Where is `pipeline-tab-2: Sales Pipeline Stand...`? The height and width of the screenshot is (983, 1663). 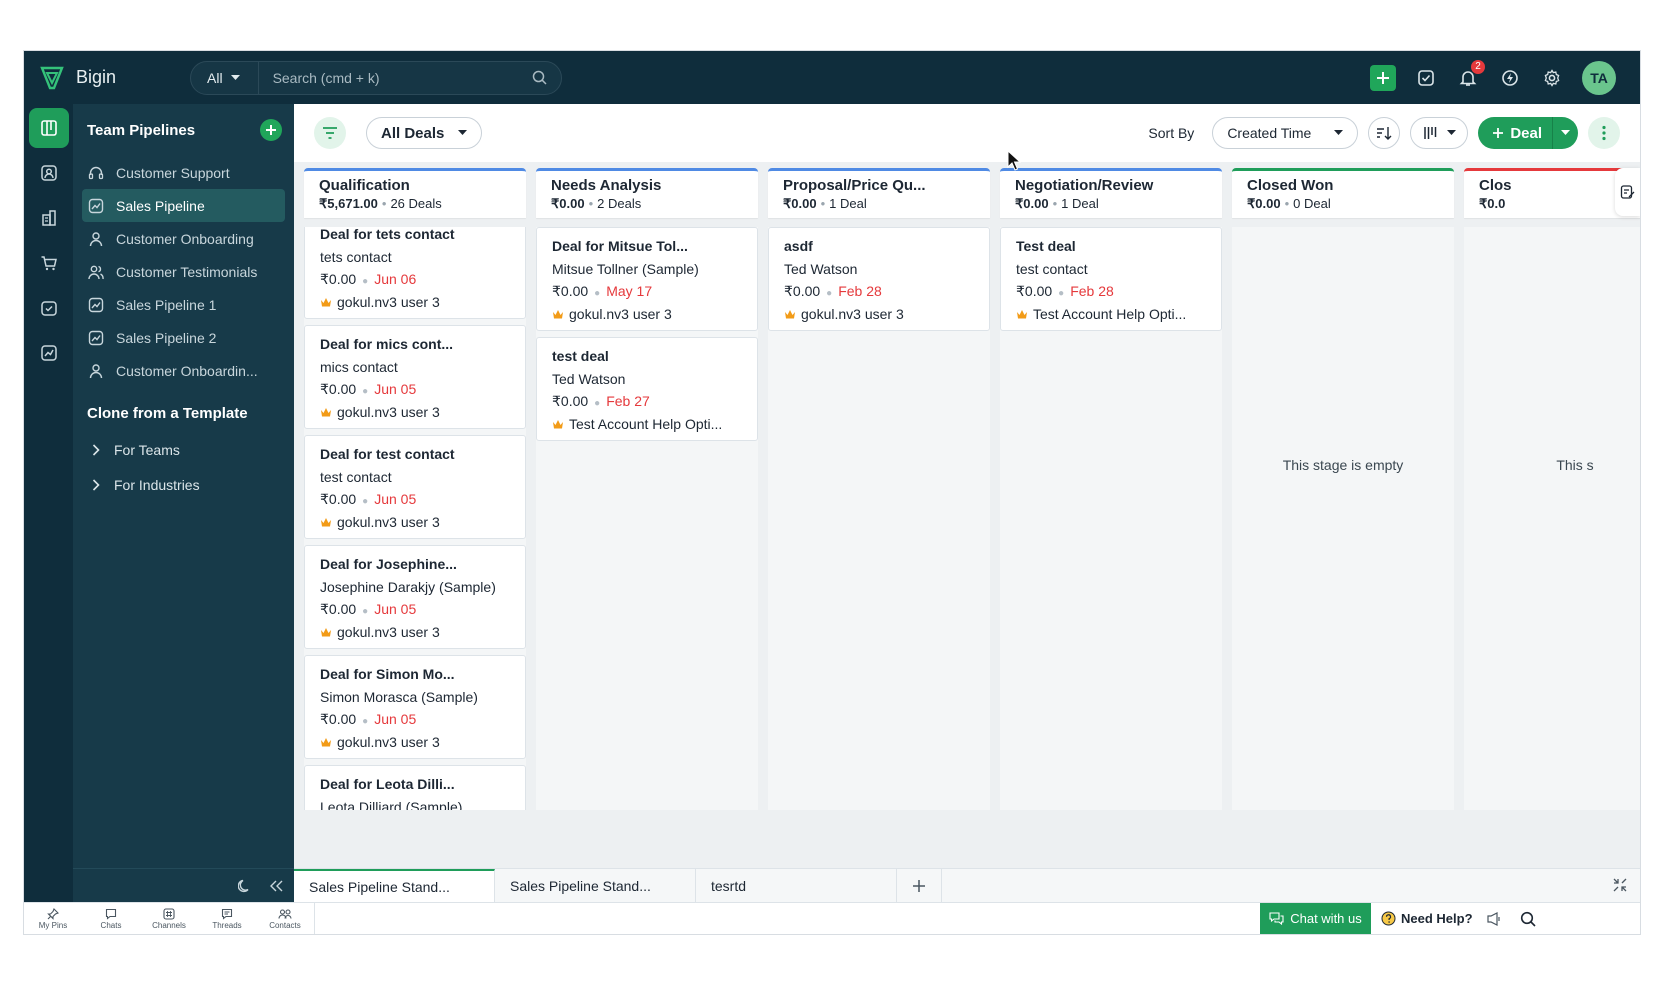 pipeline-tab-2: Sales Pipeline Stand... is located at coordinates (595, 885).